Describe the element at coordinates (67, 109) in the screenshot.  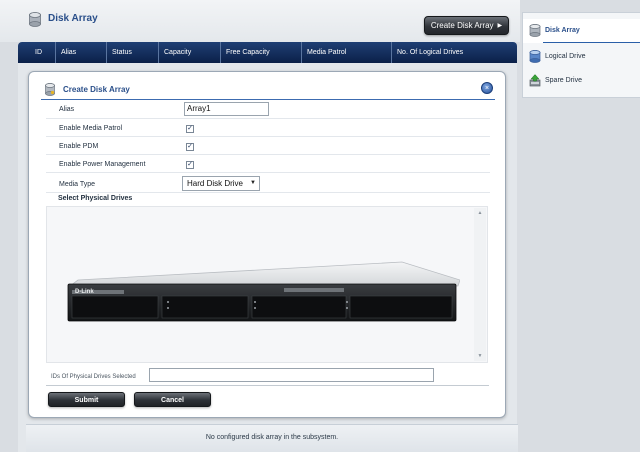
I see `alias-label: Alias` at that location.